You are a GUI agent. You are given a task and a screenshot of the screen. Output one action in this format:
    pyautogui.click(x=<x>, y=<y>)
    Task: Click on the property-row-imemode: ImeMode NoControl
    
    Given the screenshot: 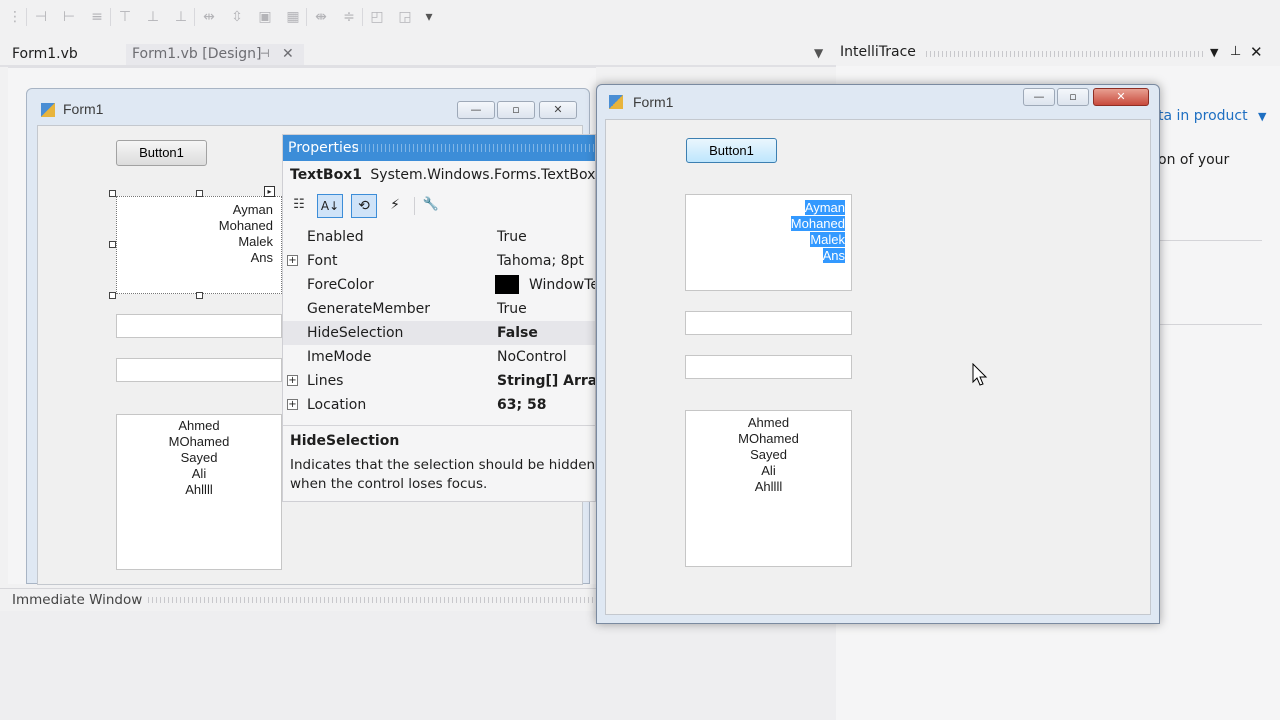 What is the action you would take?
    pyautogui.click(x=439, y=357)
    